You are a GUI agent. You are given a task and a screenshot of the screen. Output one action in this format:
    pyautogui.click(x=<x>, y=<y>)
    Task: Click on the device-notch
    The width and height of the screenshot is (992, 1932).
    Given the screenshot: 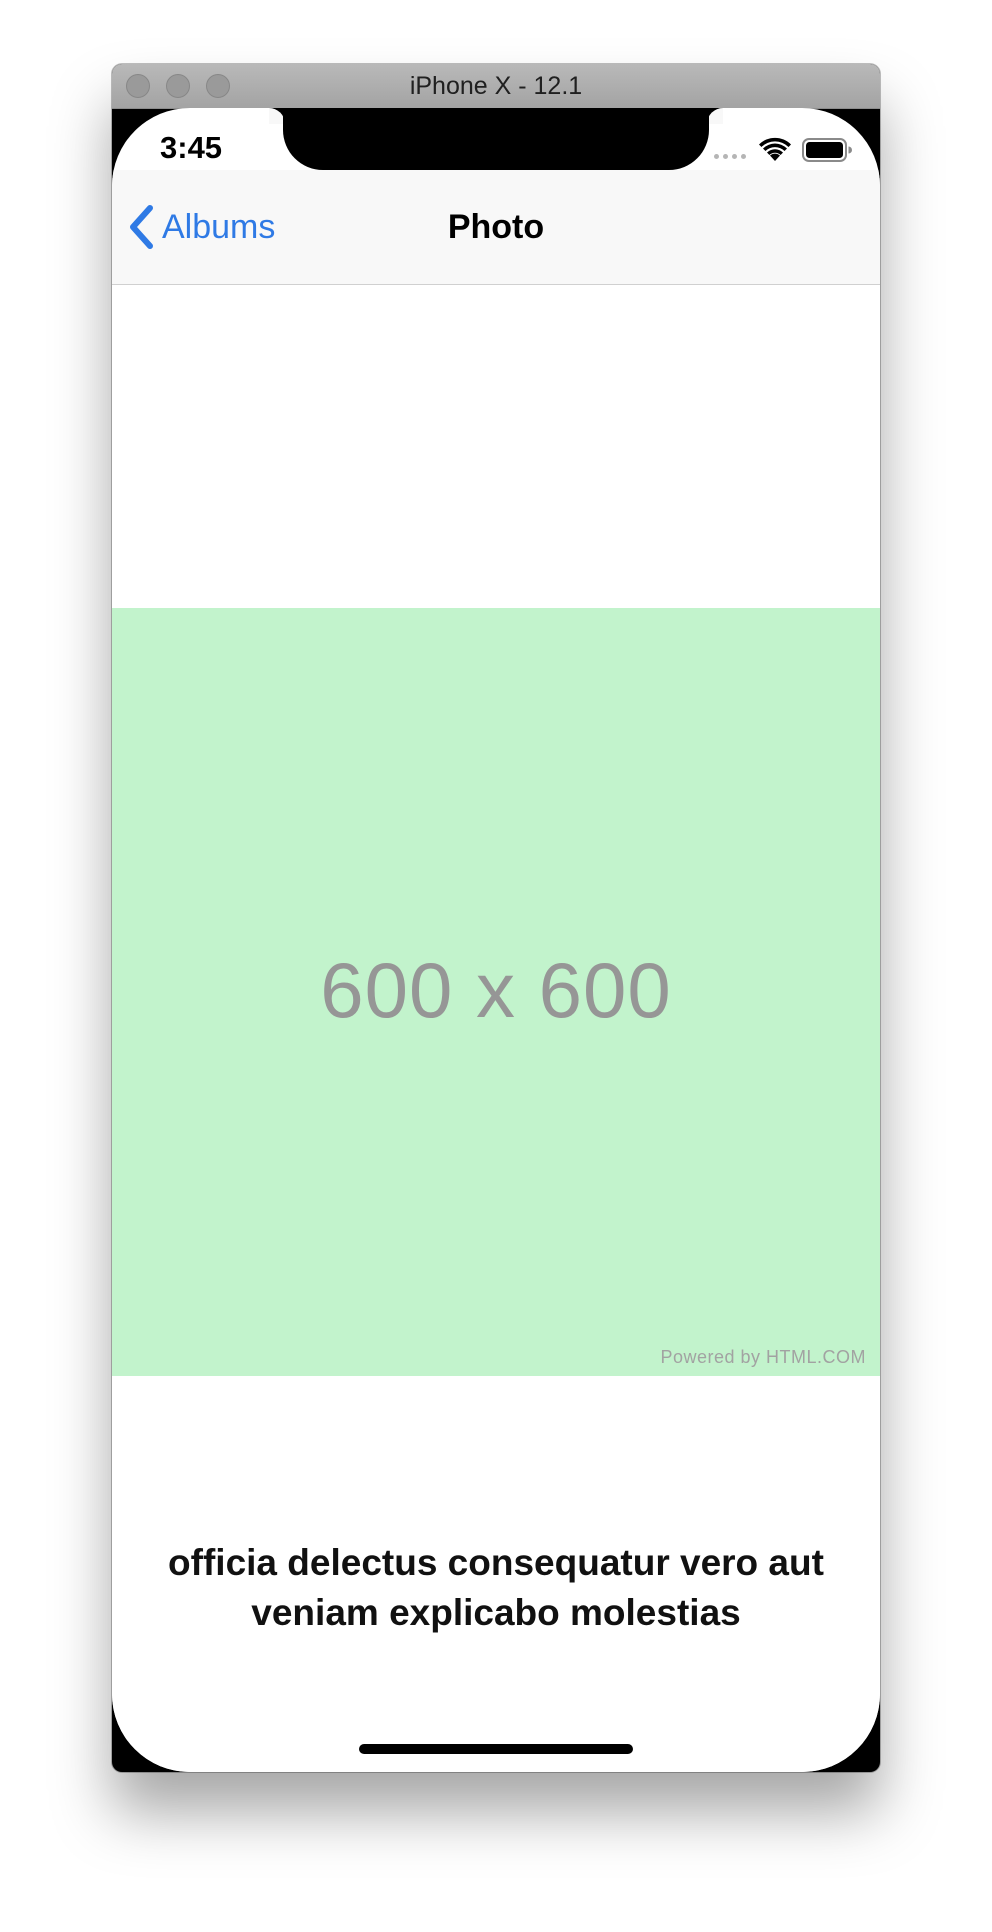 What is the action you would take?
    pyautogui.click(x=496, y=139)
    